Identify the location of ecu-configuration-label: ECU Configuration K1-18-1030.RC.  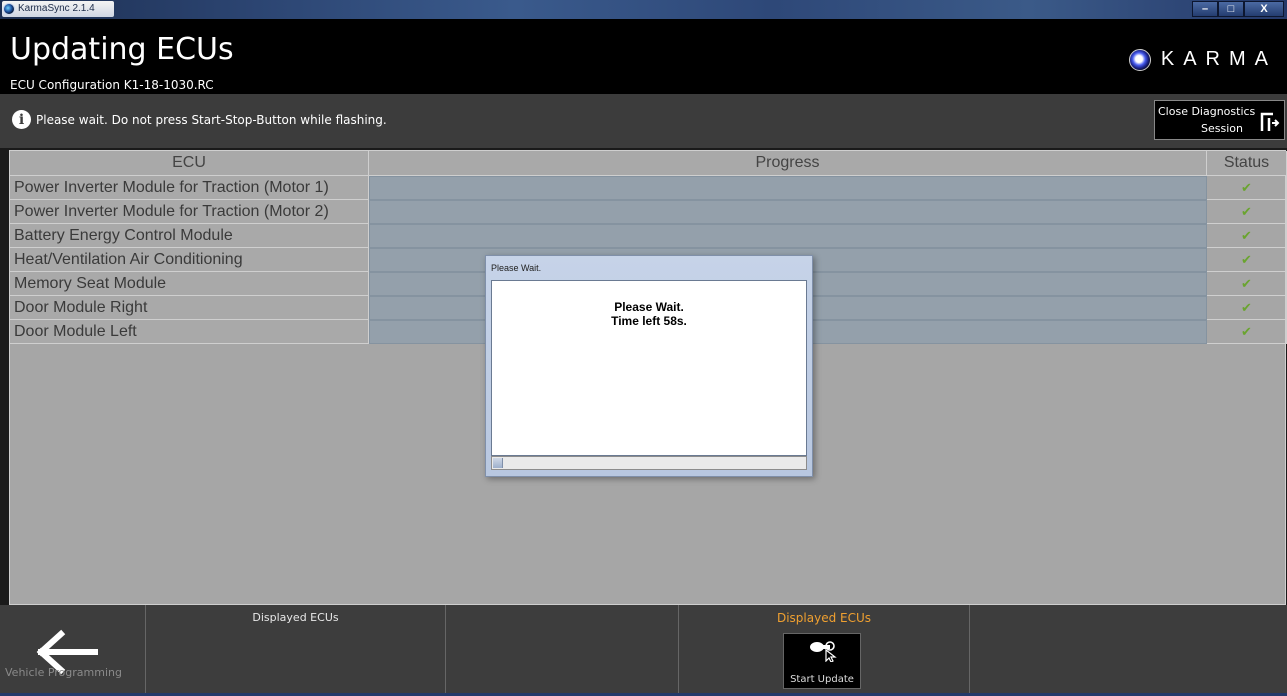
(112, 85).